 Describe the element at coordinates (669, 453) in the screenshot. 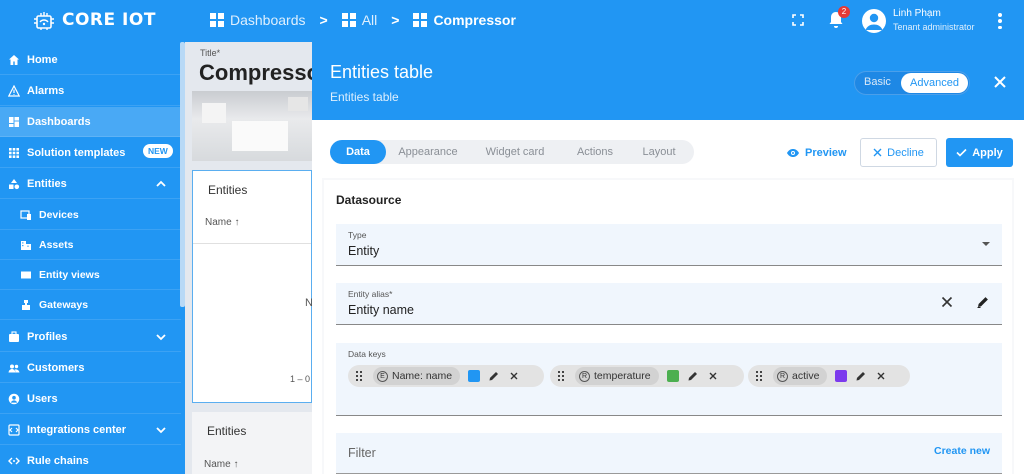

I see `filter-field: Filter Create new` at that location.